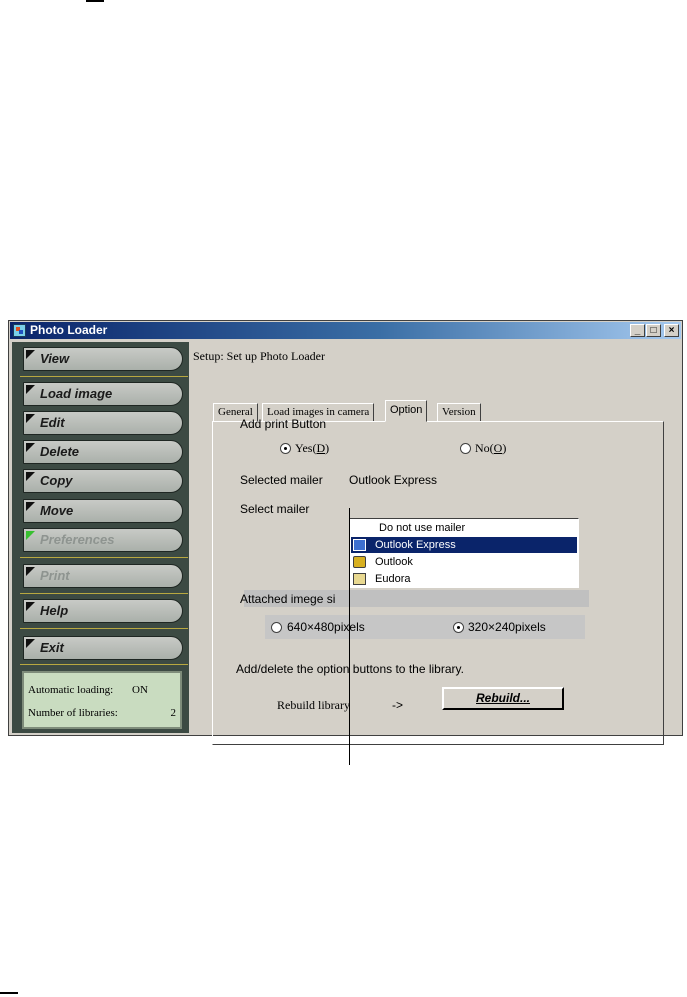  I want to click on libraries-value: 2, so click(173, 713).